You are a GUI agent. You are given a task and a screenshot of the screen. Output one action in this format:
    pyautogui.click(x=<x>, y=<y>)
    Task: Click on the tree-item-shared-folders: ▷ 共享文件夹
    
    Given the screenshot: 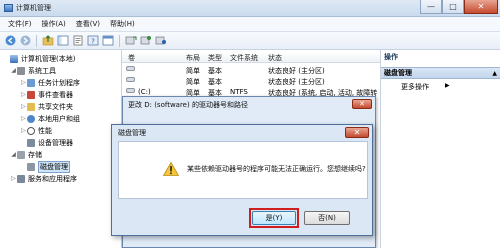 What is the action you would take?
    pyautogui.click(x=46, y=106)
    